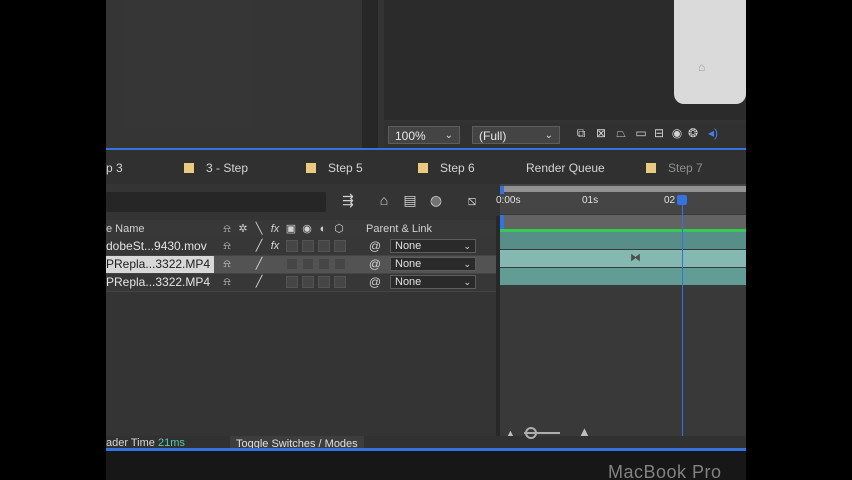 Image resolution: width=852 pixels, height=480 pixels. What do you see at coordinates (291, 229) in the screenshot?
I see `frame-blend-icon: ▣` at bounding box center [291, 229].